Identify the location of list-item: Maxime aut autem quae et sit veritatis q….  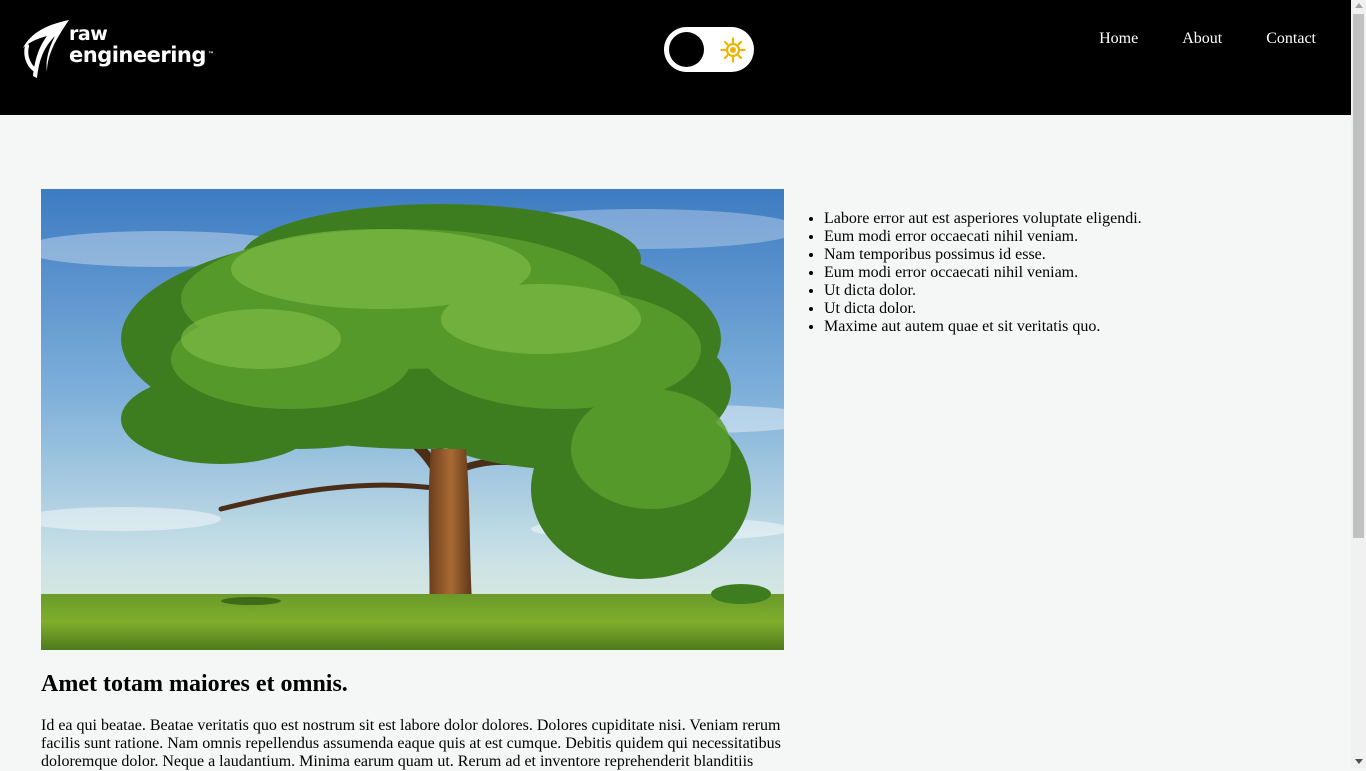
(983, 327).